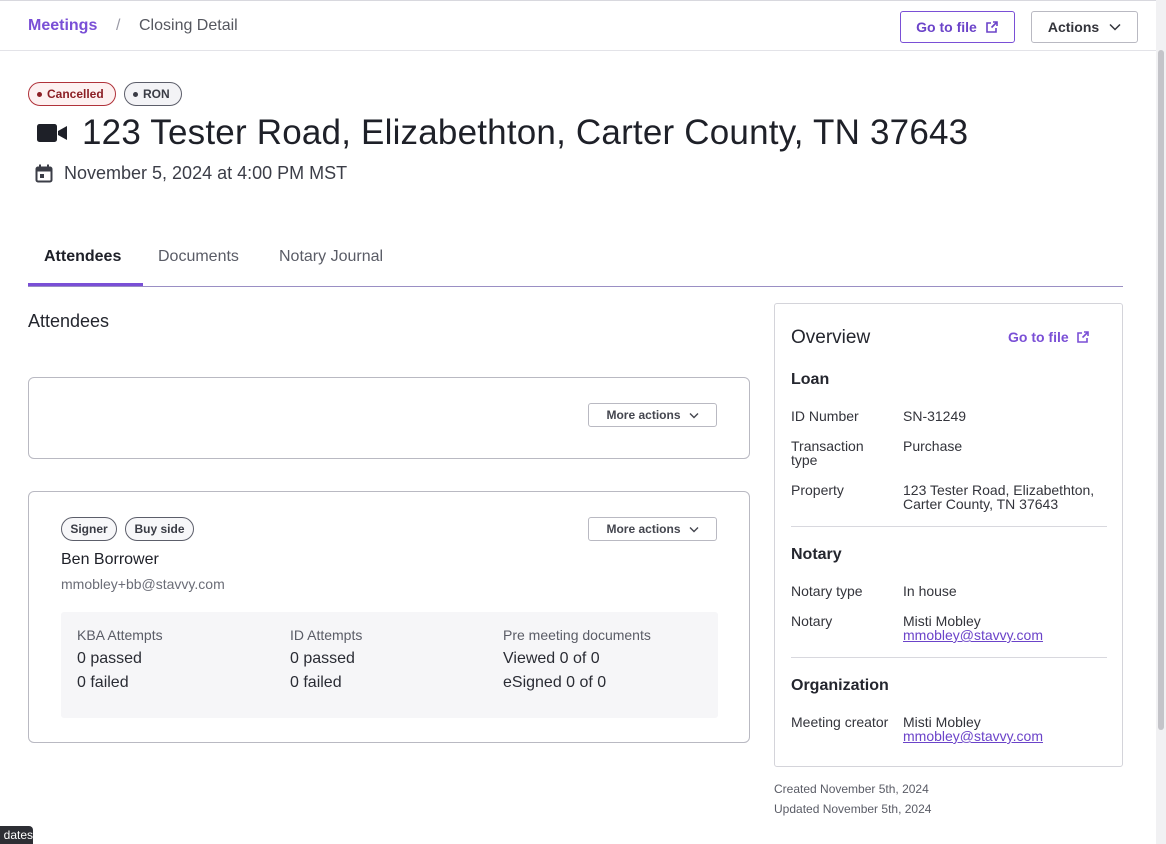  Describe the element at coordinates (981, 504) in the screenshot. I see `property-line: Carter County, TN 37643` at that location.